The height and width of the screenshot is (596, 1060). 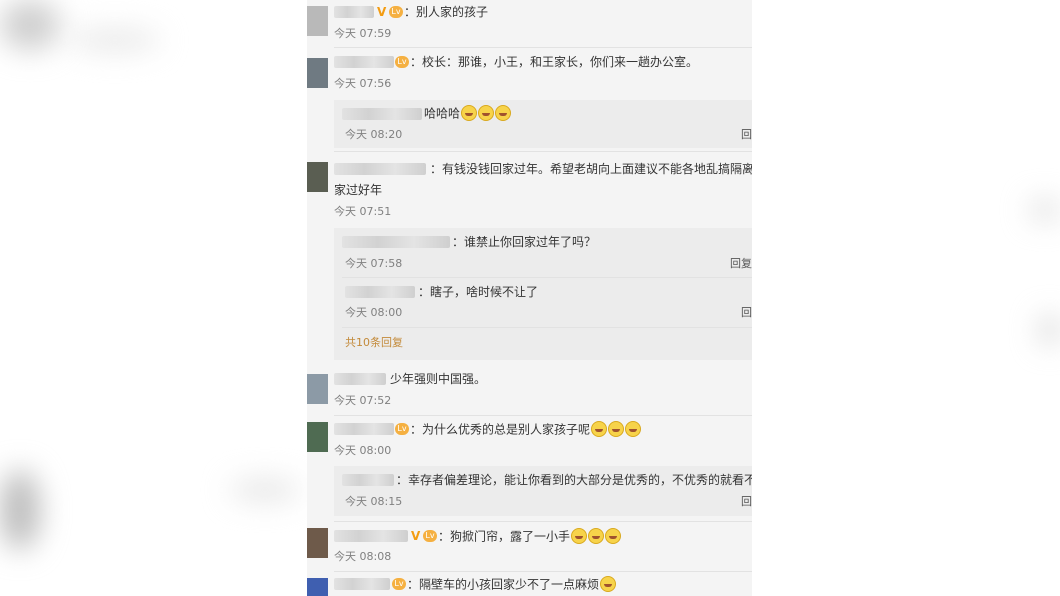 What do you see at coordinates (524, 242) in the screenshot?
I see `reply-text: ：谁禁止你回家过年了吗？` at bounding box center [524, 242].